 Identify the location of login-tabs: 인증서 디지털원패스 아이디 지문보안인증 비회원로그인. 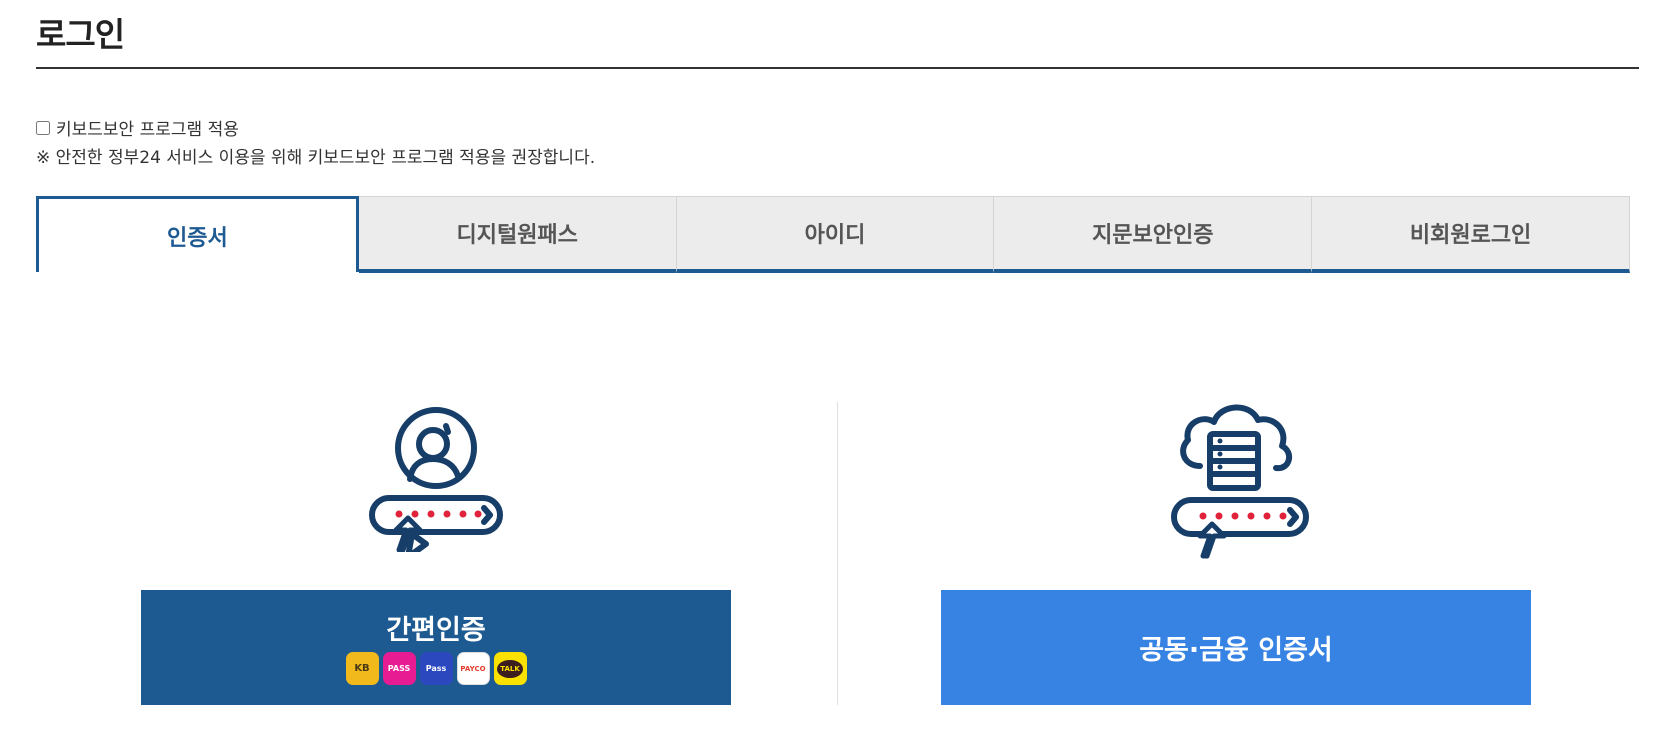
(833, 234).